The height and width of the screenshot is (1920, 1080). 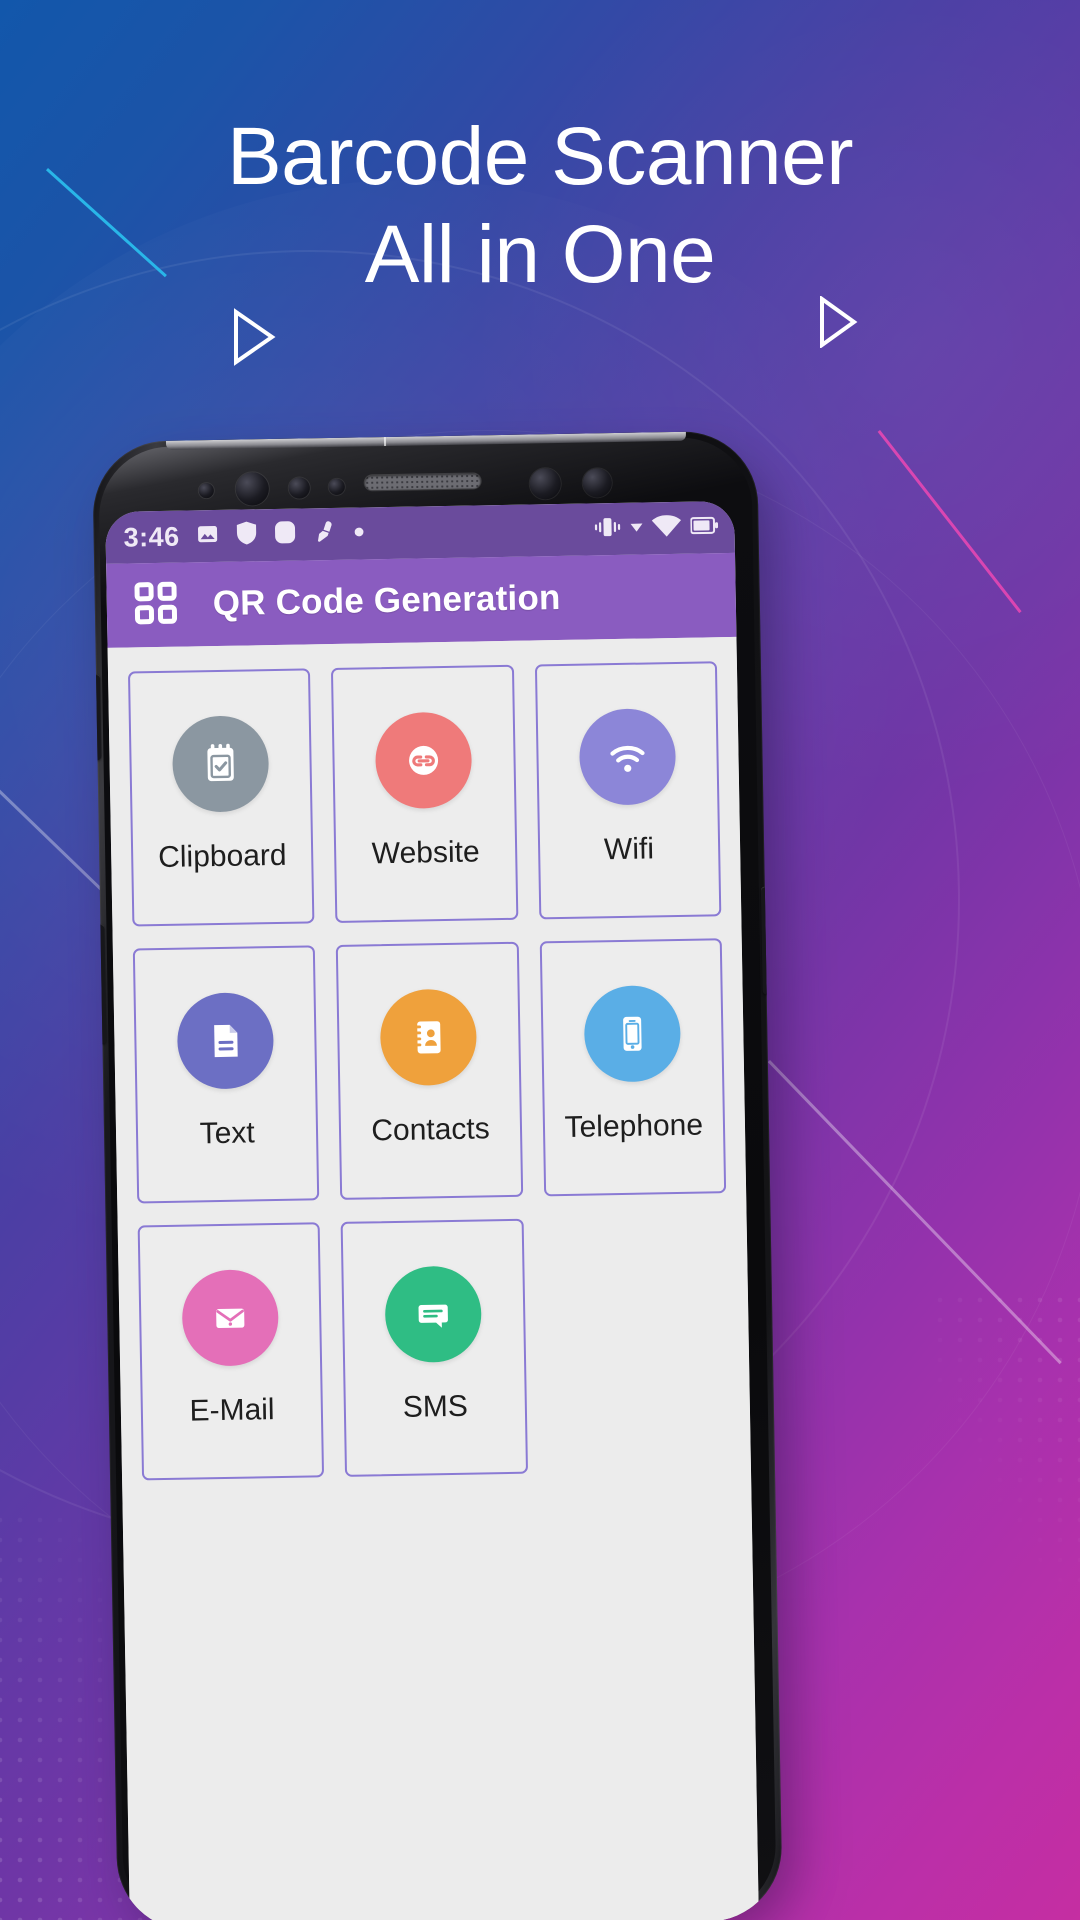 What do you see at coordinates (220, 764) in the screenshot?
I see `clipboard-check-icon` at bounding box center [220, 764].